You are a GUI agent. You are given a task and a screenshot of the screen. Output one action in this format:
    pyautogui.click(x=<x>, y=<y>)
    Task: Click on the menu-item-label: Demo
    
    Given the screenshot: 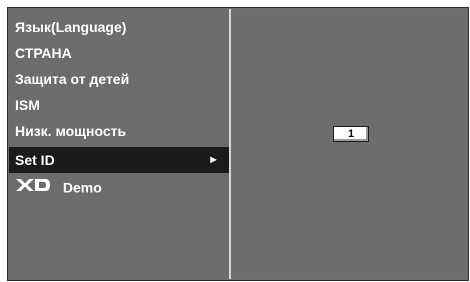 What is the action you would take?
    pyautogui.click(x=82, y=187)
    